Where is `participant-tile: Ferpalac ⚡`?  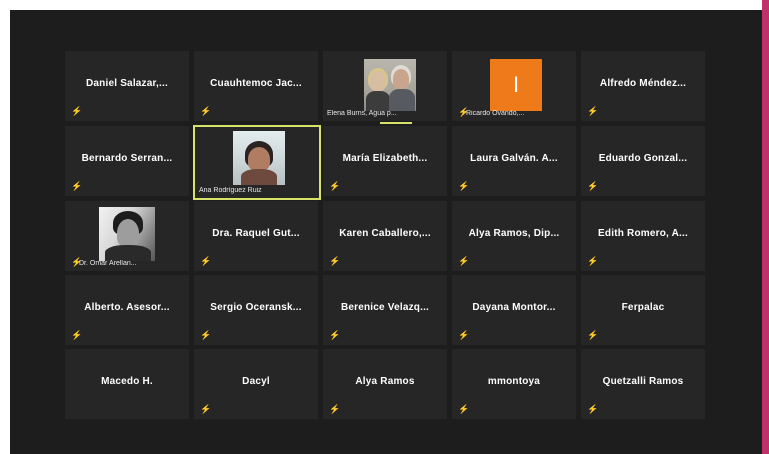
participant-tile: Ferpalac ⚡ is located at coordinates (643, 310).